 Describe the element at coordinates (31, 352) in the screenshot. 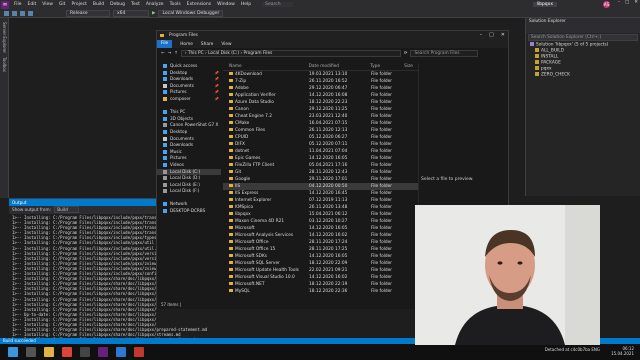

I see `search-icon` at that location.